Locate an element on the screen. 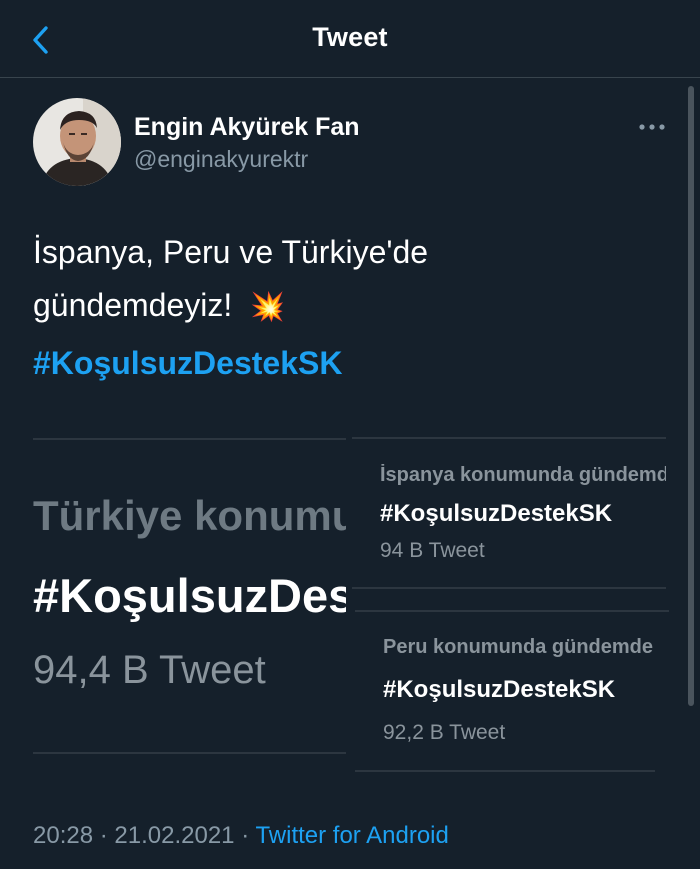 Image resolution: width=700 pixels, height=869 pixels. profile-photo is located at coordinates (77, 142).